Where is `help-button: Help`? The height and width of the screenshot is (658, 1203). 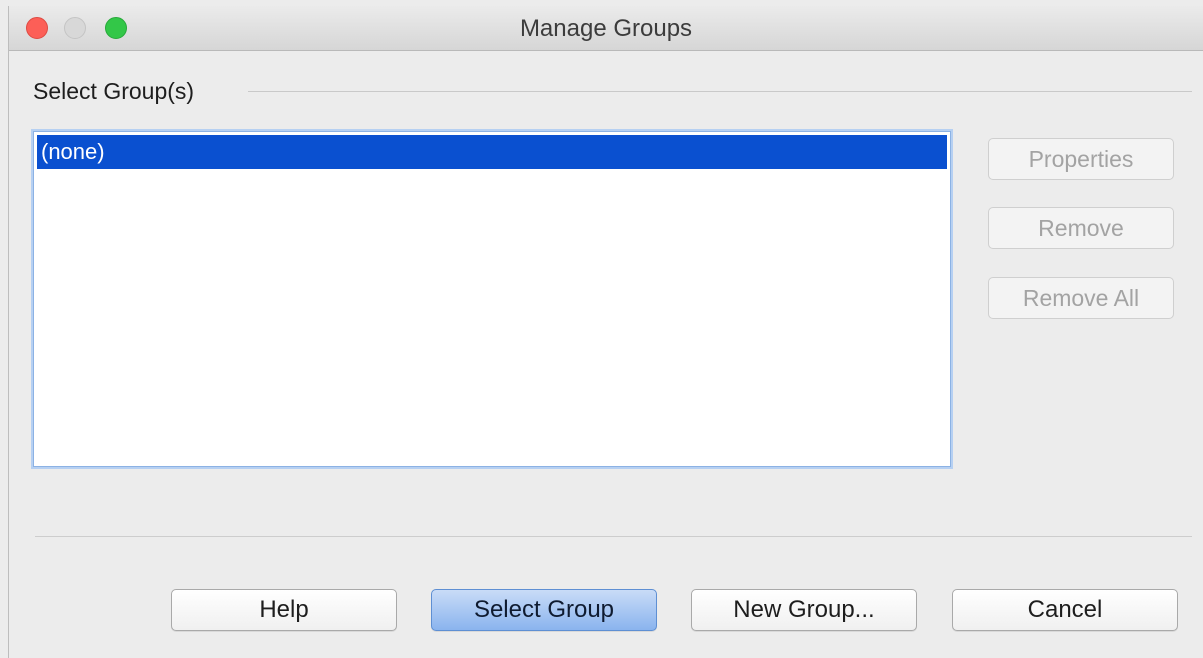 help-button: Help is located at coordinates (284, 610).